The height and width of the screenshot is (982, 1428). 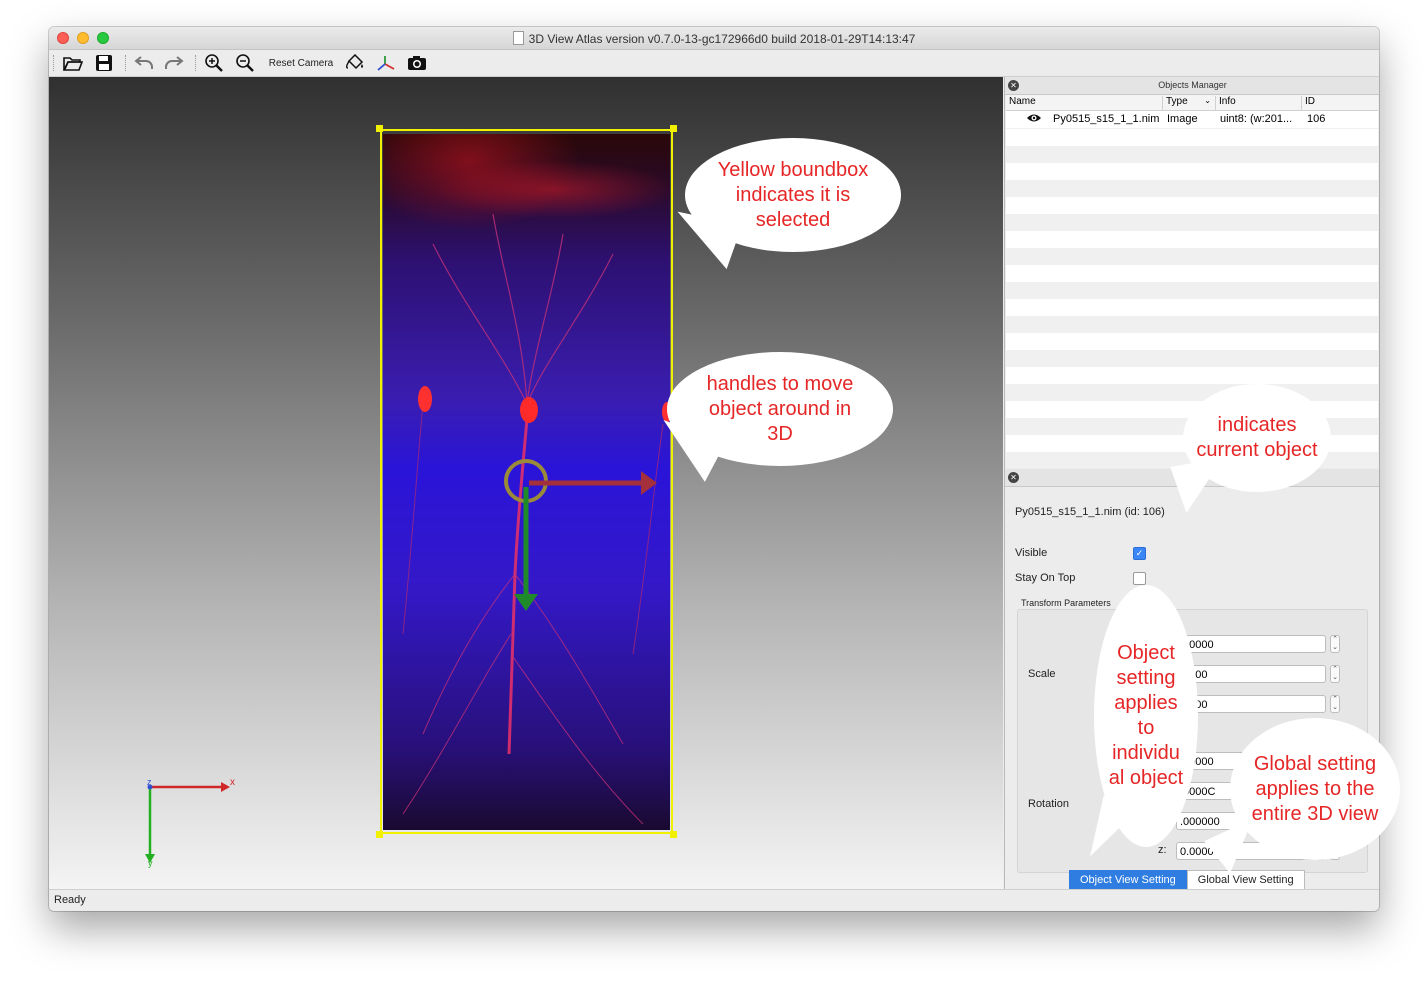 I want to click on rotation-label: Rotation, so click(x=1048, y=804).